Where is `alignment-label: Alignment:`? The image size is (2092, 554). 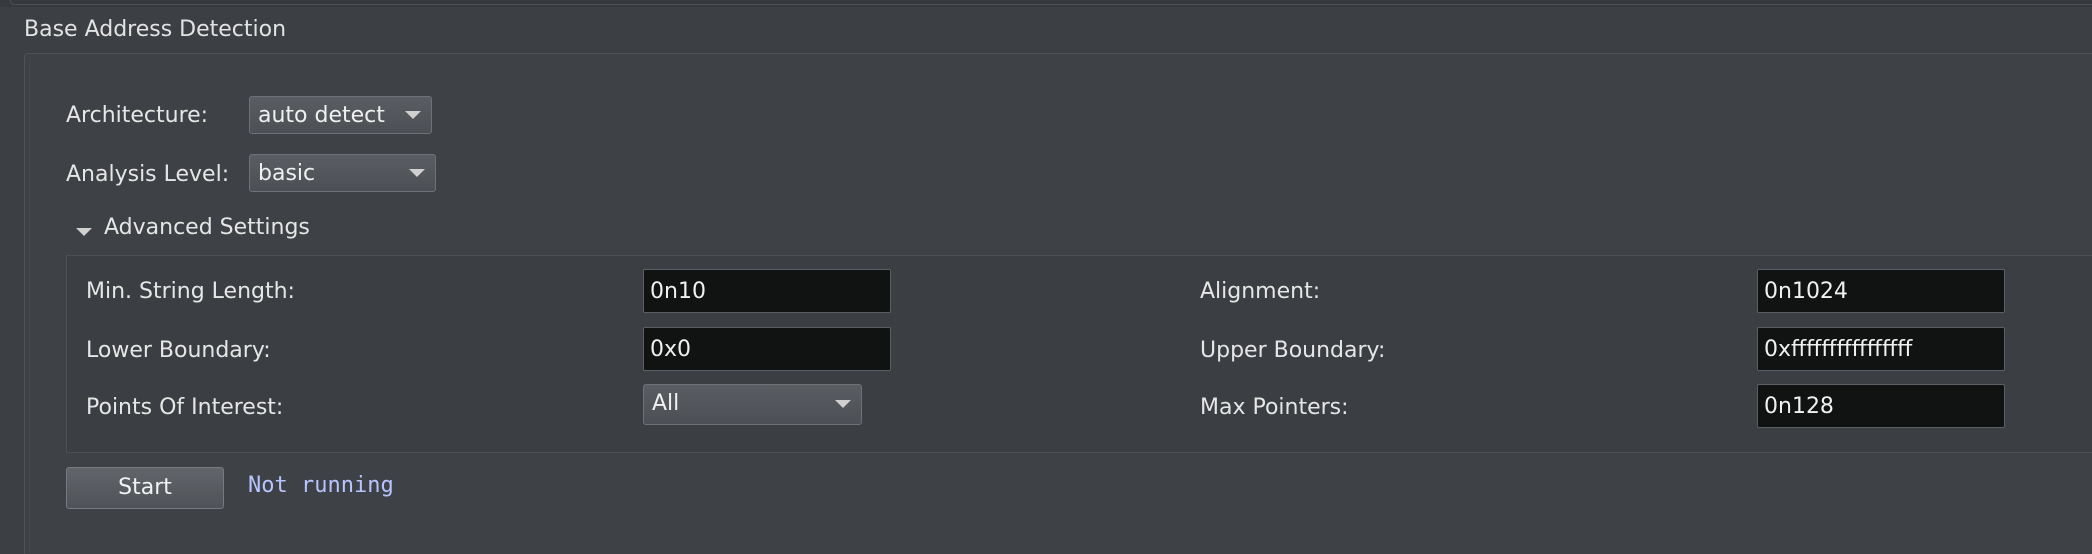 alignment-label: Alignment: is located at coordinates (1260, 291).